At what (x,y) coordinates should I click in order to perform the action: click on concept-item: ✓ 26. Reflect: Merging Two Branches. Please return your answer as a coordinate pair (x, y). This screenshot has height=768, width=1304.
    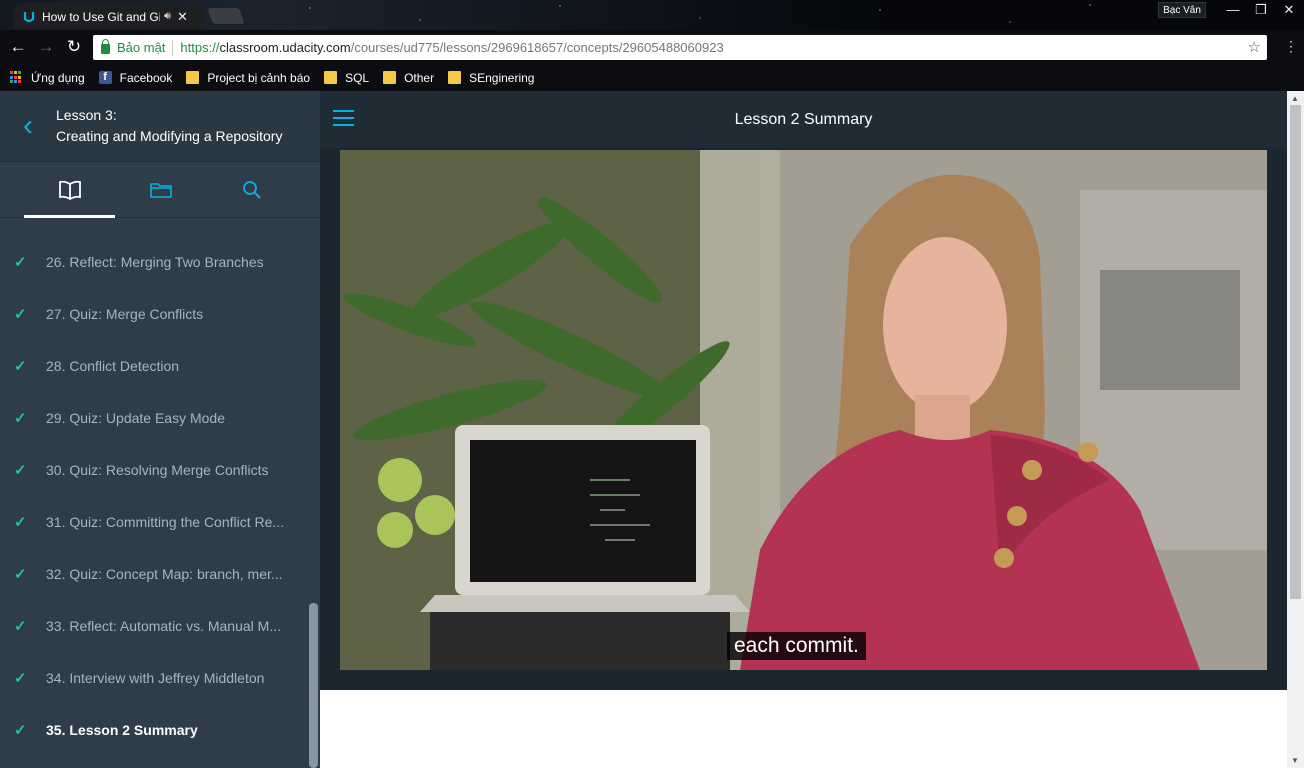
    Looking at the image, I should click on (160, 262).